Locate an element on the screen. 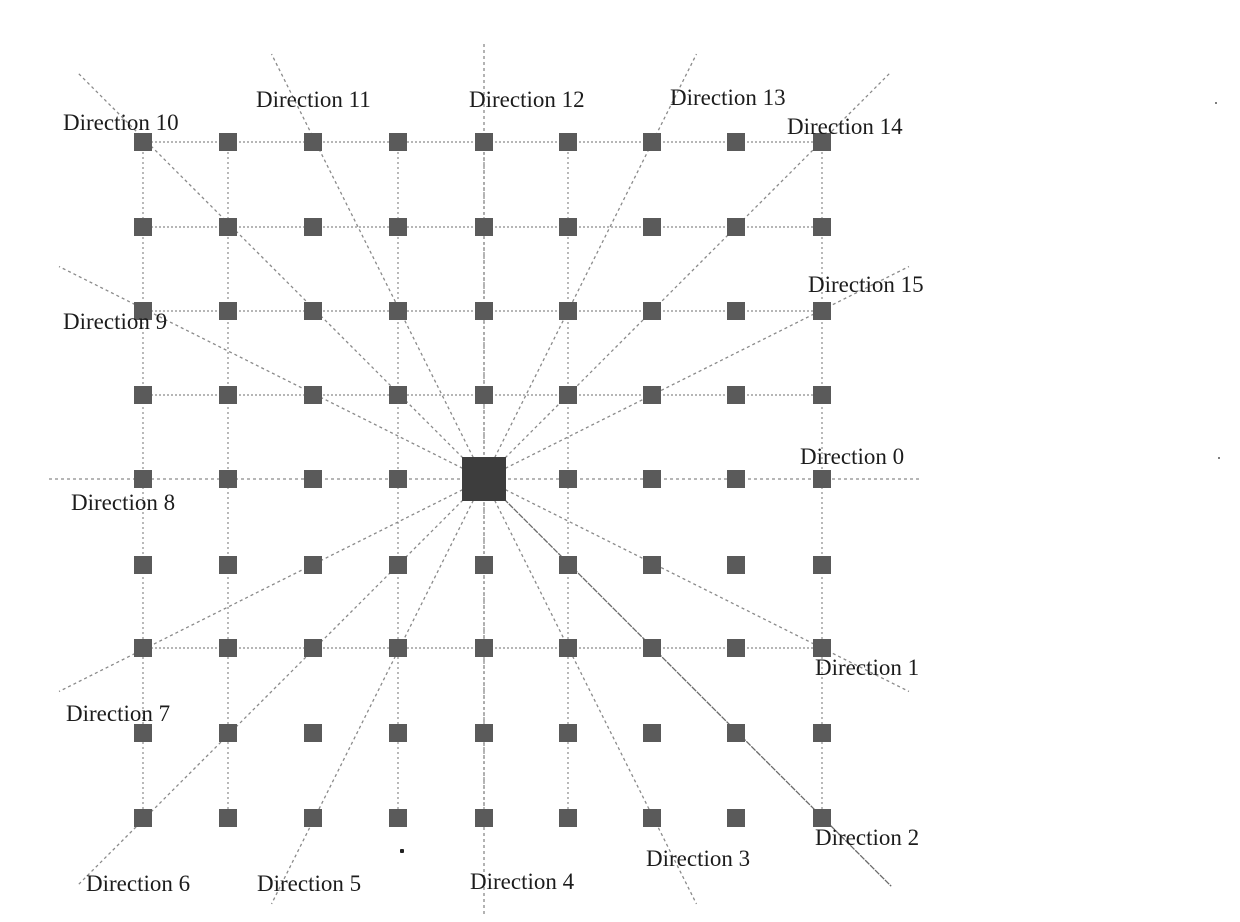  center-node is located at coordinates (484, 479).